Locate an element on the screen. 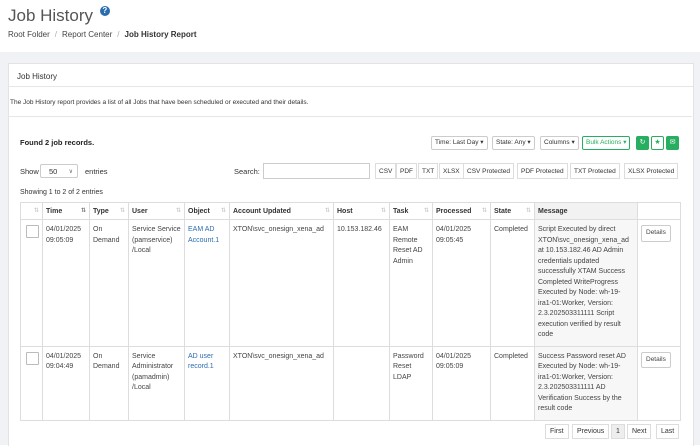  sort-desc-icon: ⇅ is located at coordinates (83, 211).